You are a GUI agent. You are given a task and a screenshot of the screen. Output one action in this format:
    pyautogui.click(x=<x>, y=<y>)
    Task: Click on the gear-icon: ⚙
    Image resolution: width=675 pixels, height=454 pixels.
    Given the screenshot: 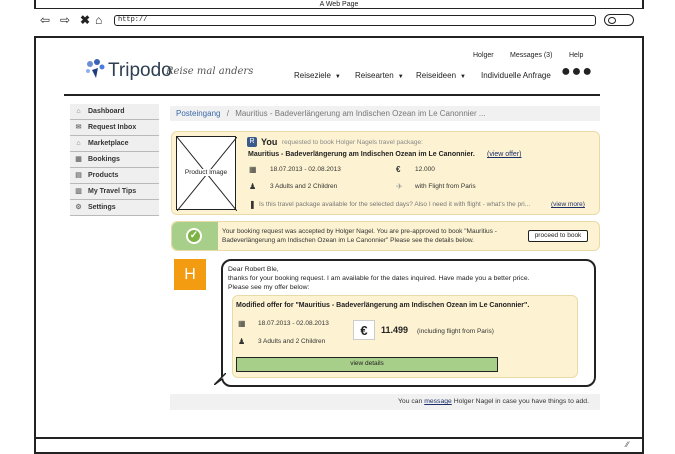 What is the action you would take?
    pyautogui.click(x=78, y=207)
    